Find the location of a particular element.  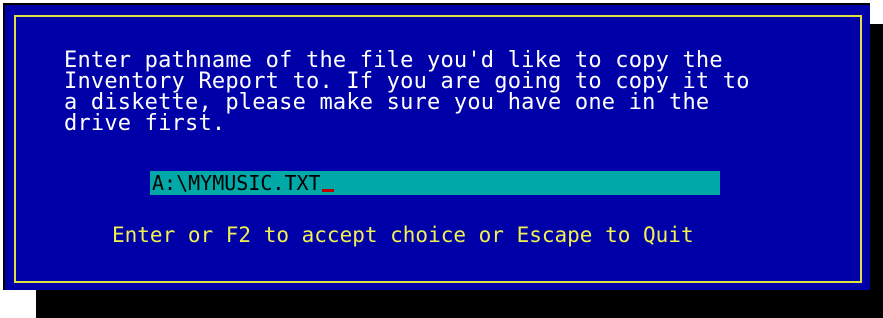

pathname-value: A:\MYMUSIC.TXT is located at coordinates (236, 183).